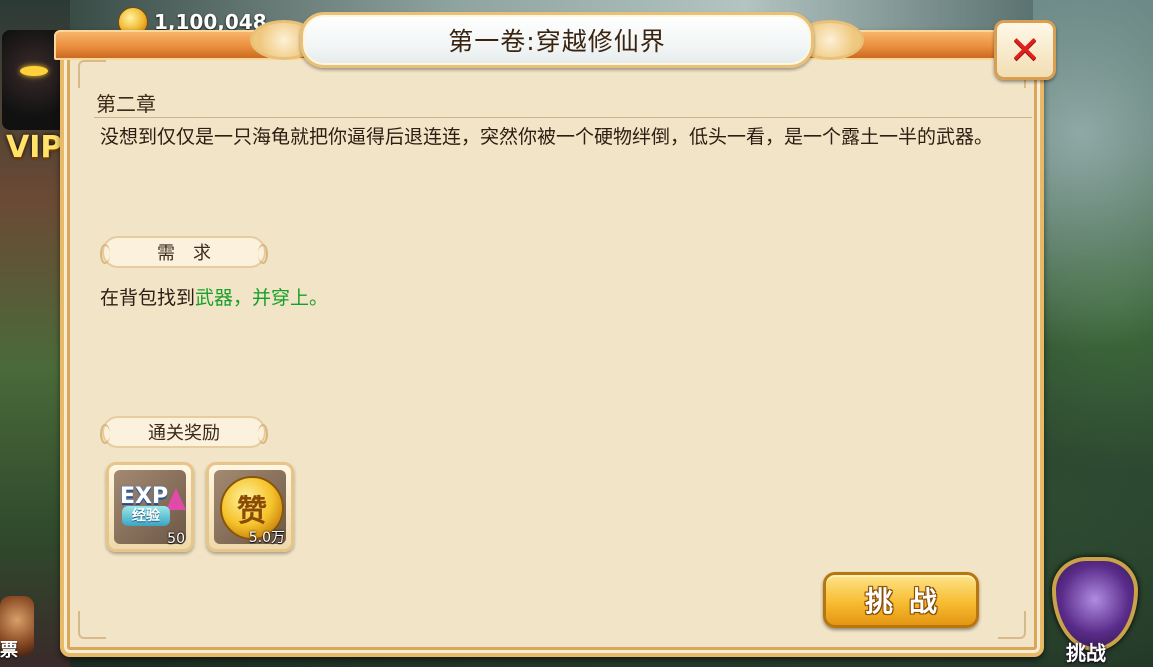 This screenshot has height=667, width=1153. I want to click on reward-quantity: 50, so click(176, 539).